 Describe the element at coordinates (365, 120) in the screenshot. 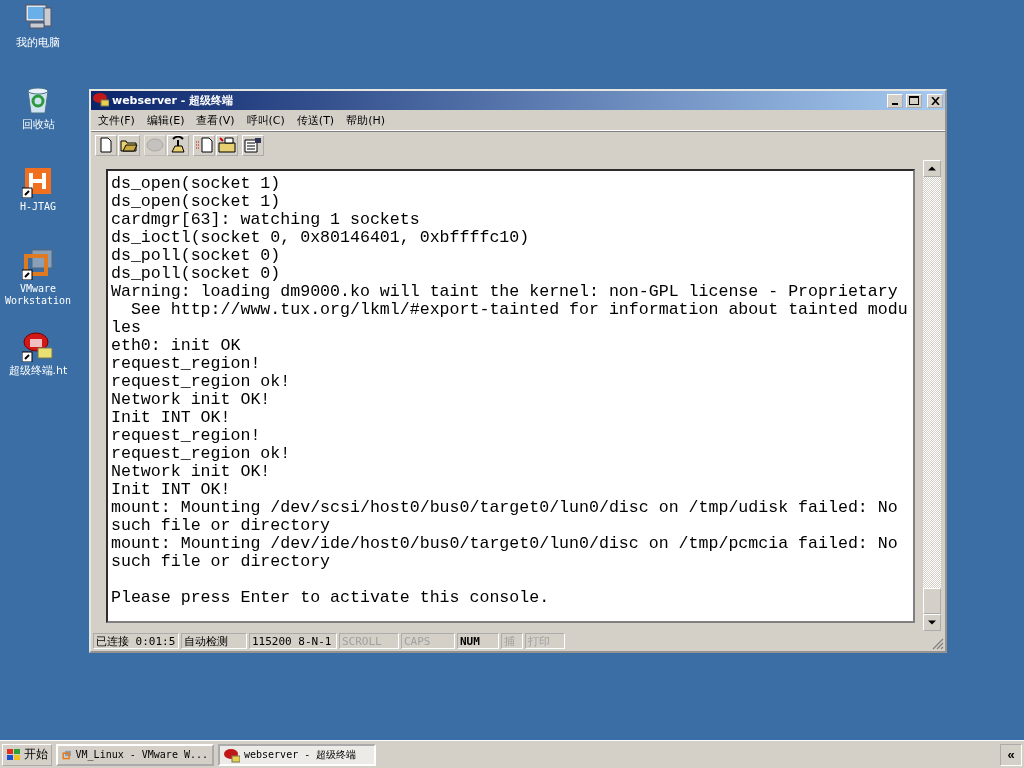

I see `menu-item: 帮助(H)` at that location.